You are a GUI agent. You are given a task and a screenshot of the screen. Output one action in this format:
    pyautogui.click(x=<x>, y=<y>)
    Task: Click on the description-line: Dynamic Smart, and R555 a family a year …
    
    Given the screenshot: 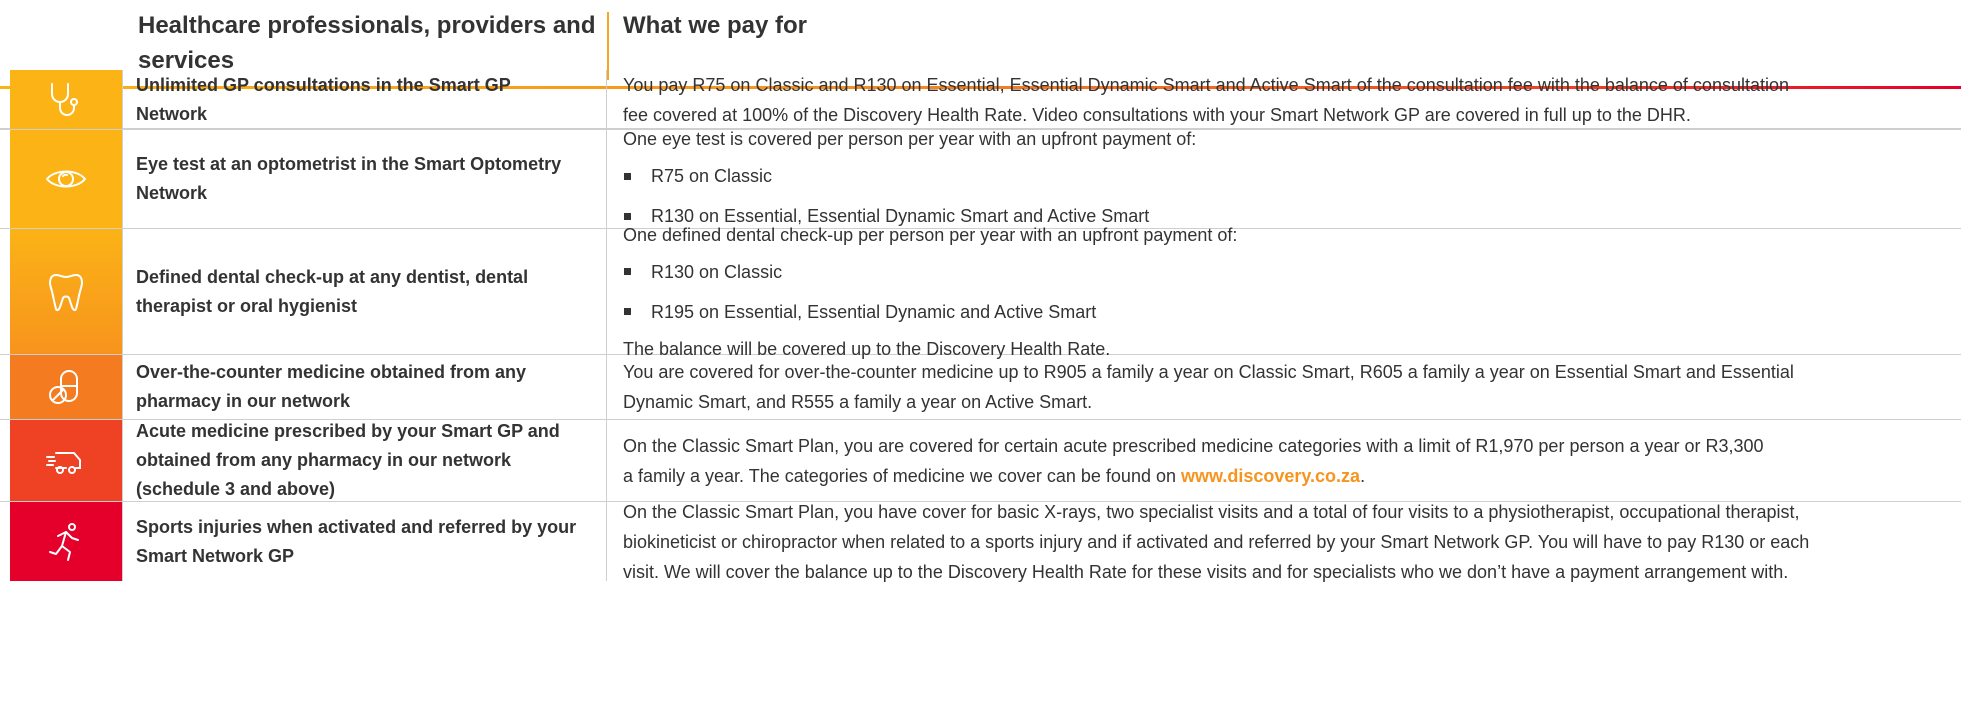 What is the action you would take?
    pyautogui.click(x=858, y=402)
    